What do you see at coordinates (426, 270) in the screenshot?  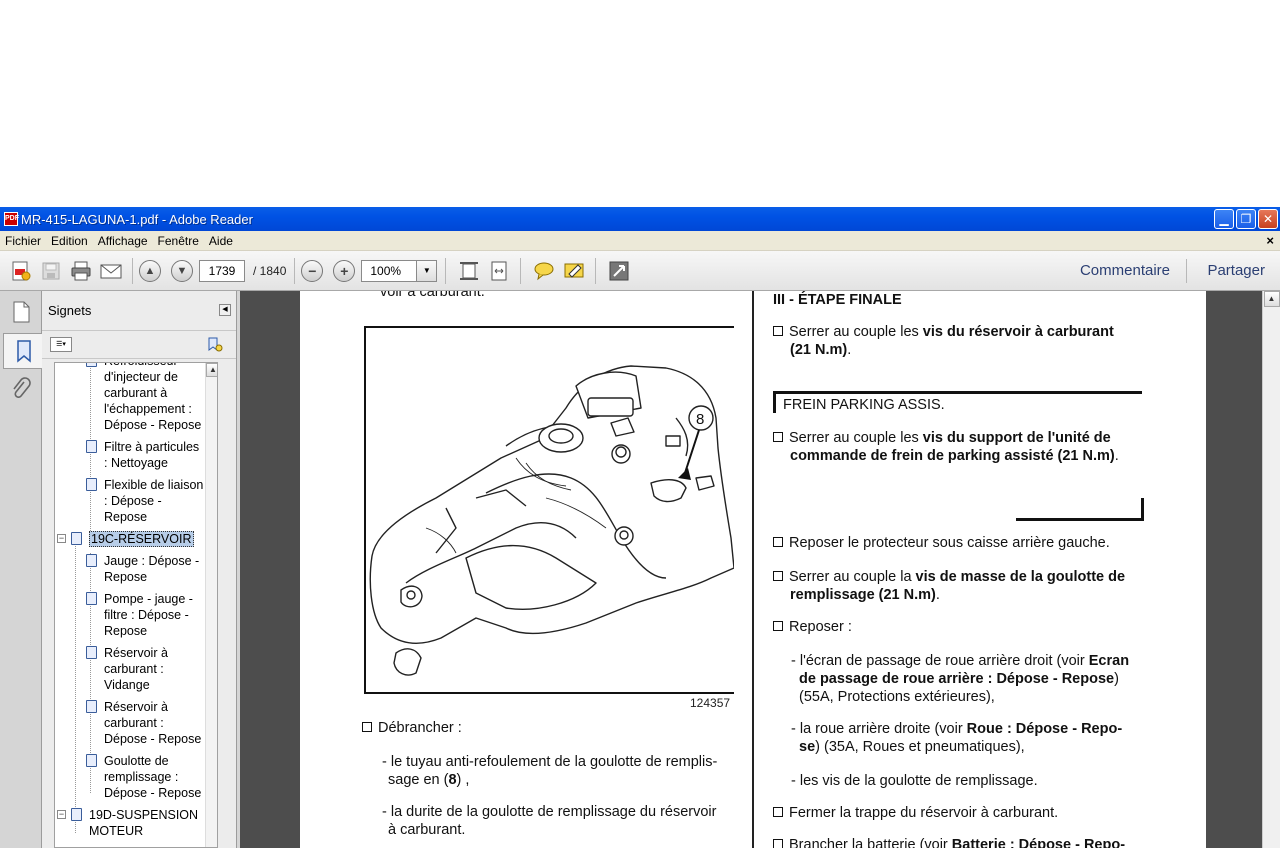 I see `chevron-down-icon: ▼` at bounding box center [426, 270].